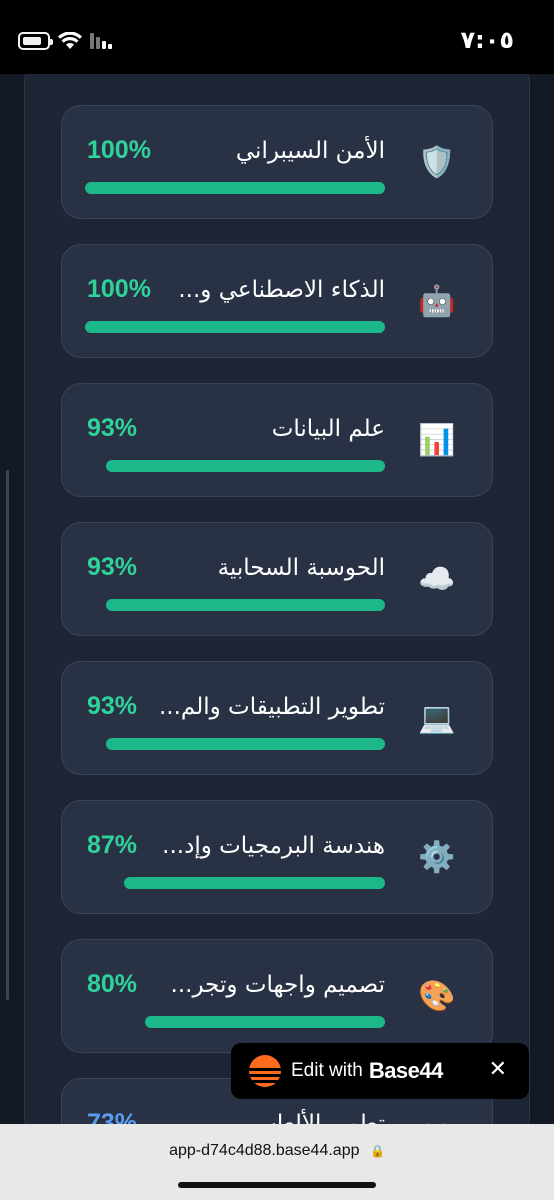  What do you see at coordinates (112, 845) in the screenshot?
I see `skill-percent: 87%` at bounding box center [112, 845].